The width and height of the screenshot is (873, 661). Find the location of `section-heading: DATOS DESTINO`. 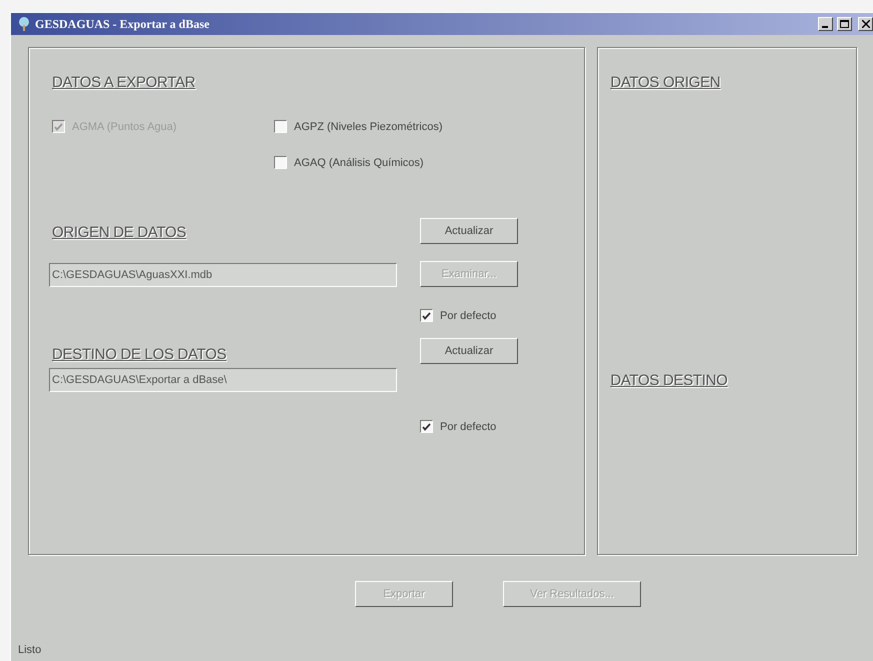

section-heading: DATOS DESTINO is located at coordinates (669, 380).